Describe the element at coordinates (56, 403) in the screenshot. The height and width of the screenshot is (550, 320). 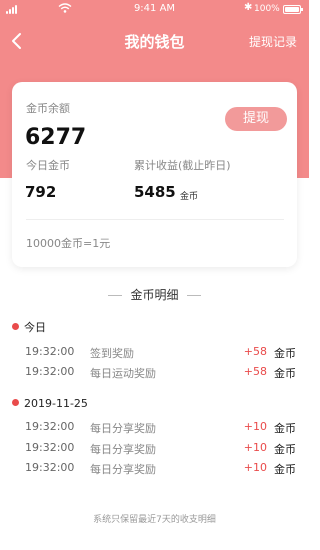
I see `group-date: 2019-11-25` at that location.